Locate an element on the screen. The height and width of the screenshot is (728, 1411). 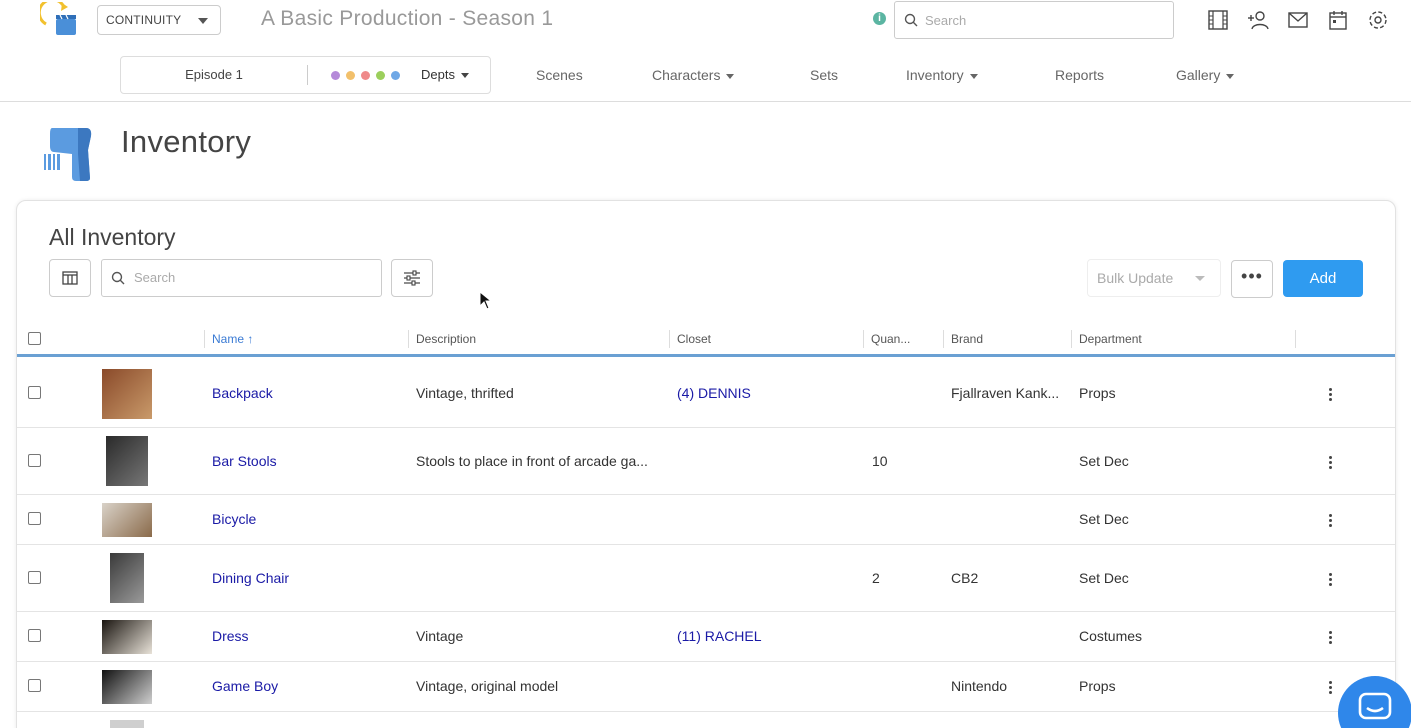
item-name-link: Dining Chair is located at coordinates (250, 578).